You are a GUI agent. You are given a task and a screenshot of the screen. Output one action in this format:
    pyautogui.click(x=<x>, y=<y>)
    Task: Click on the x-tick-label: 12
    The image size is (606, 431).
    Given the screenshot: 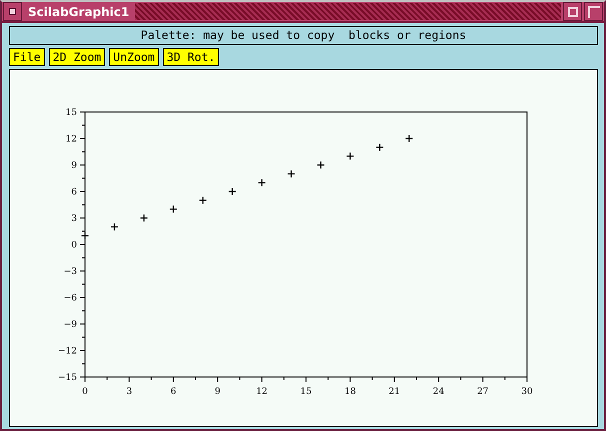 What is the action you would take?
    pyautogui.click(x=262, y=392)
    